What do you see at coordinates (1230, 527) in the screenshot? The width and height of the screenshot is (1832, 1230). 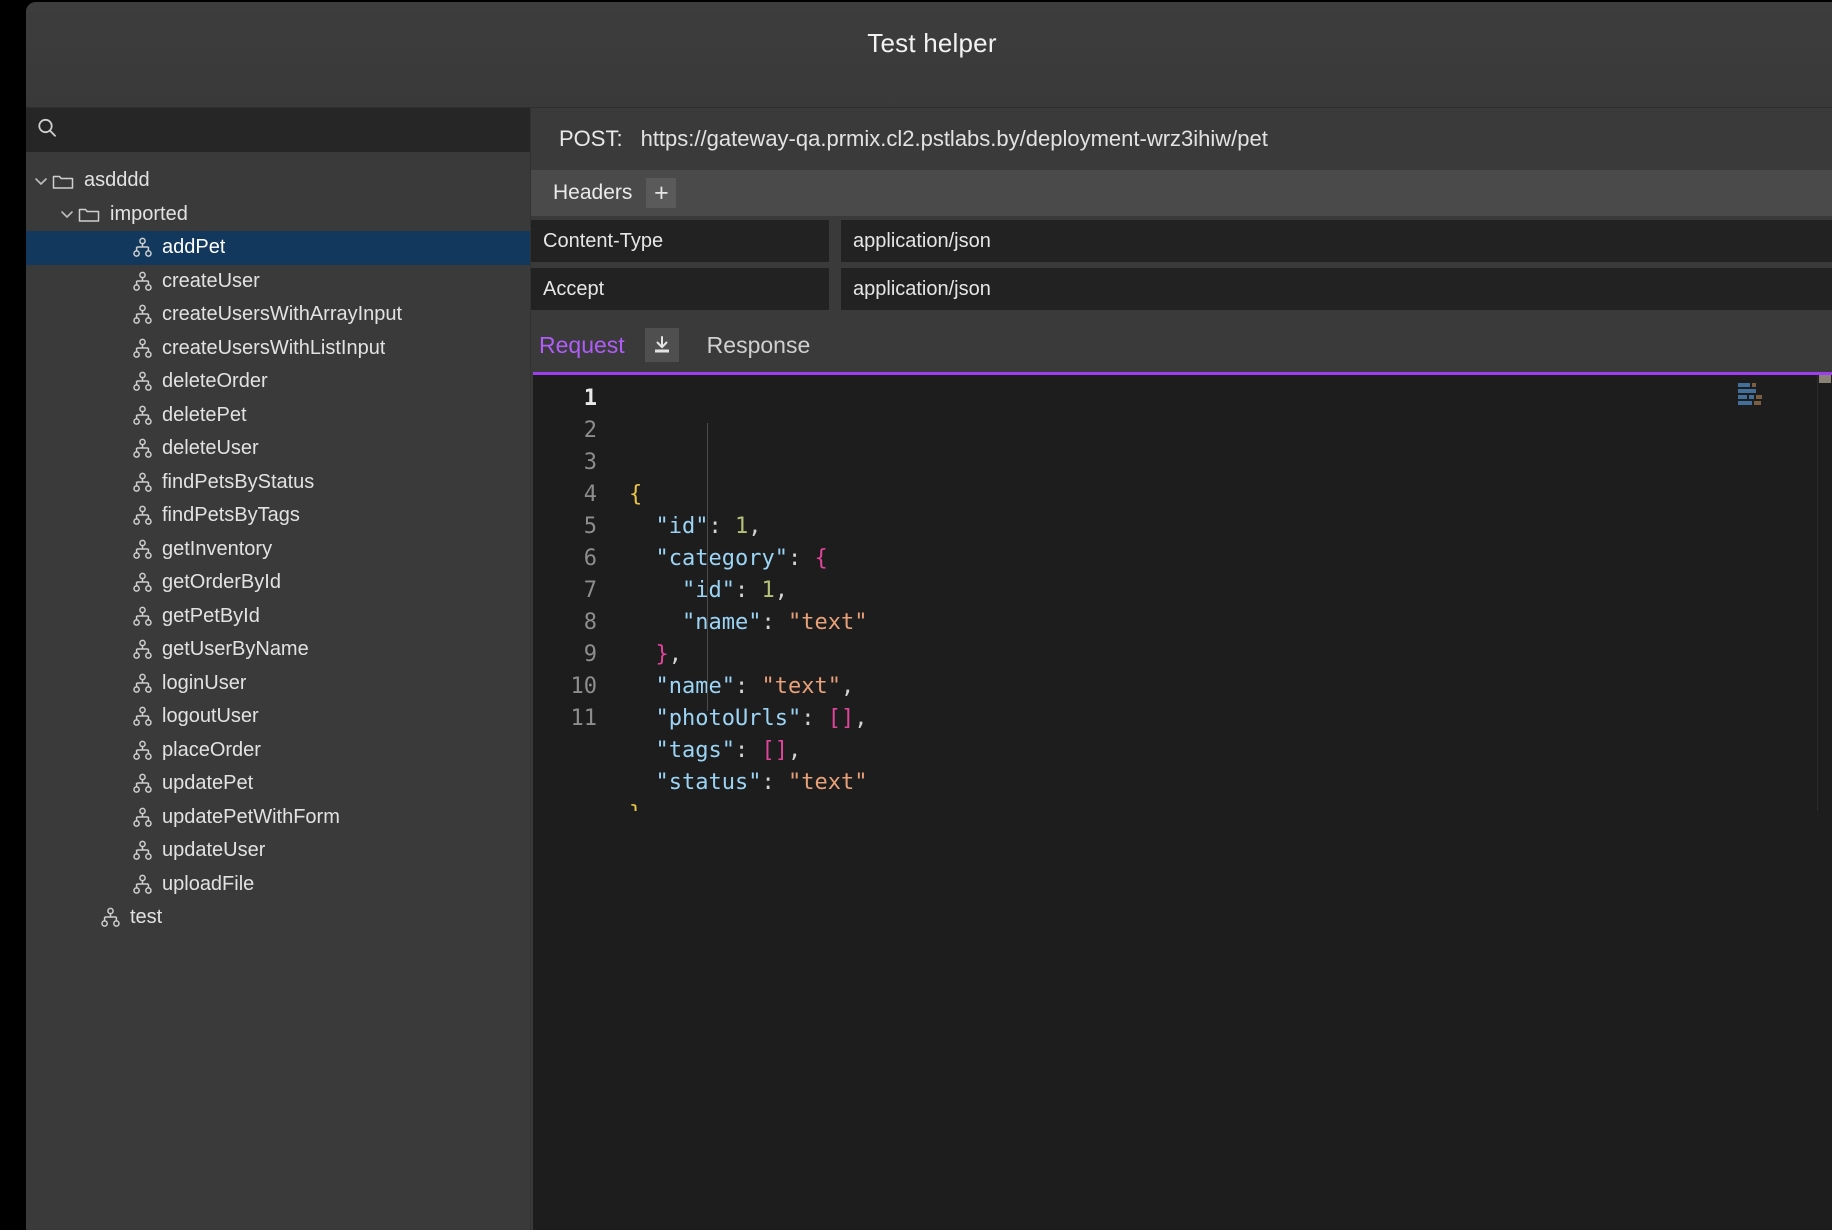 I see `code-line: "id": 1,` at bounding box center [1230, 527].